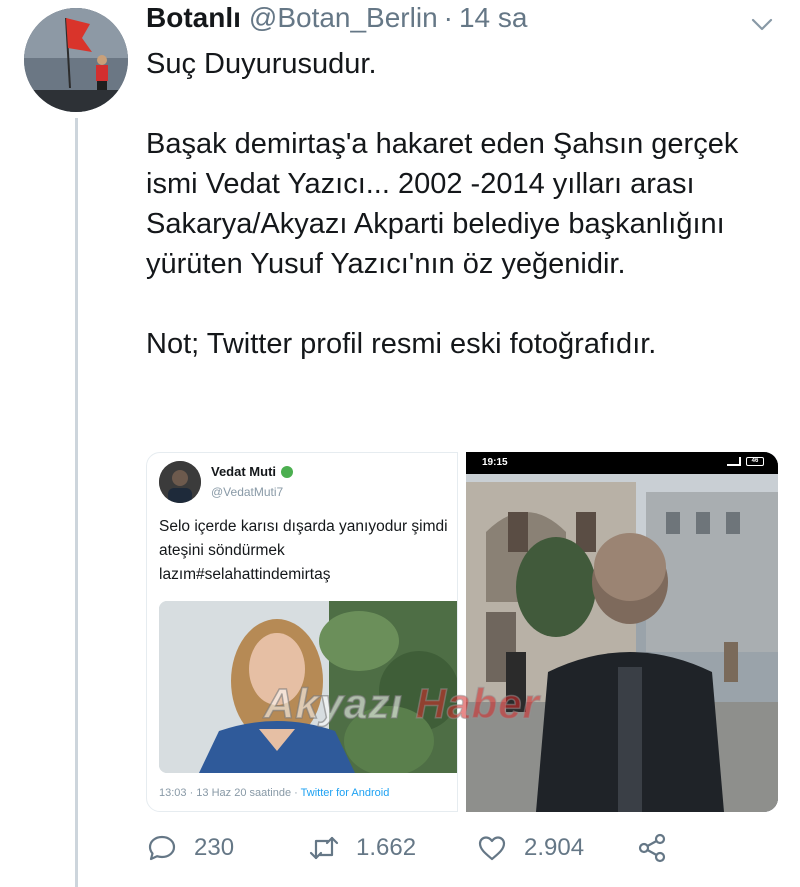 The image size is (800, 887). Describe the element at coordinates (244, 471) in the screenshot. I see `embedded-name-text: Vedat Muti` at that location.